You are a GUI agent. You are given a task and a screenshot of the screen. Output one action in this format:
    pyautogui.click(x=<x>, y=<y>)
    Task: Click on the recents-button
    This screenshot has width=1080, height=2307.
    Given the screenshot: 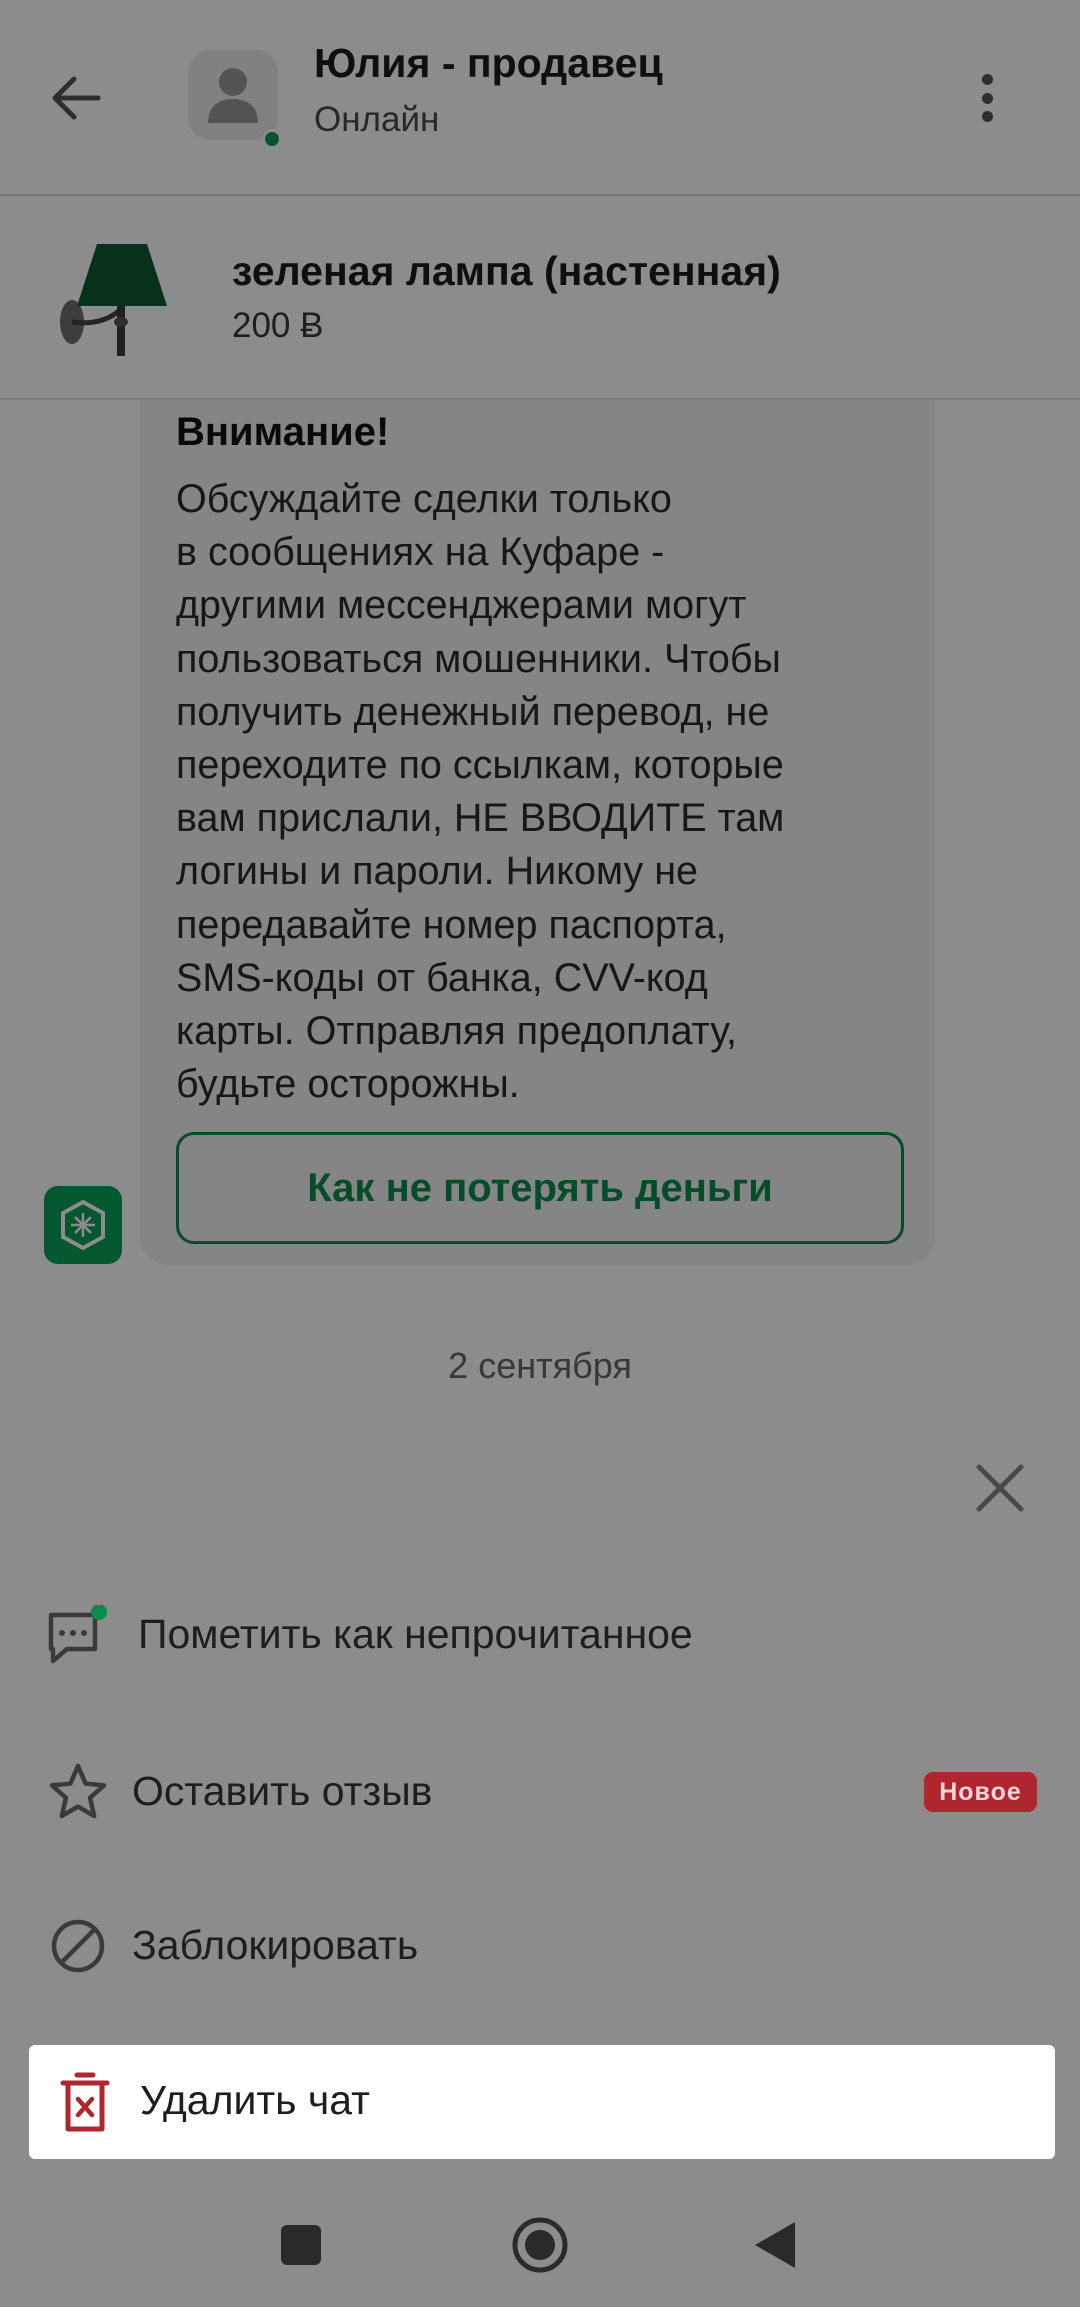 What is the action you would take?
    pyautogui.click(x=301, y=2245)
    